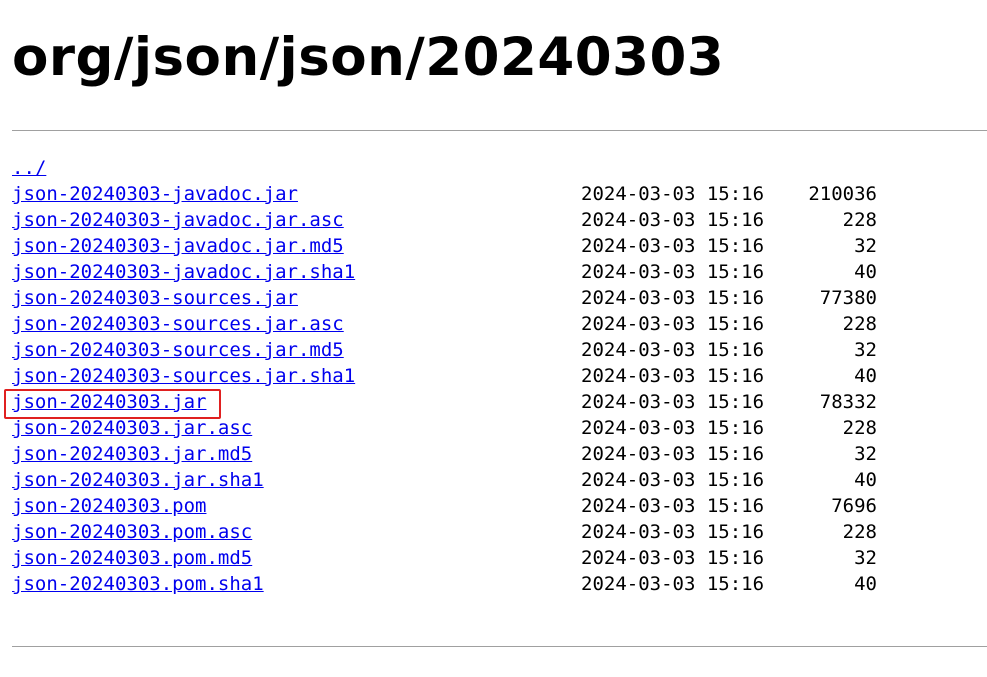 The width and height of the screenshot is (987, 677). Describe the element at coordinates (368, 57) in the screenshot. I see `page-title: org/json/json/20240303` at that location.